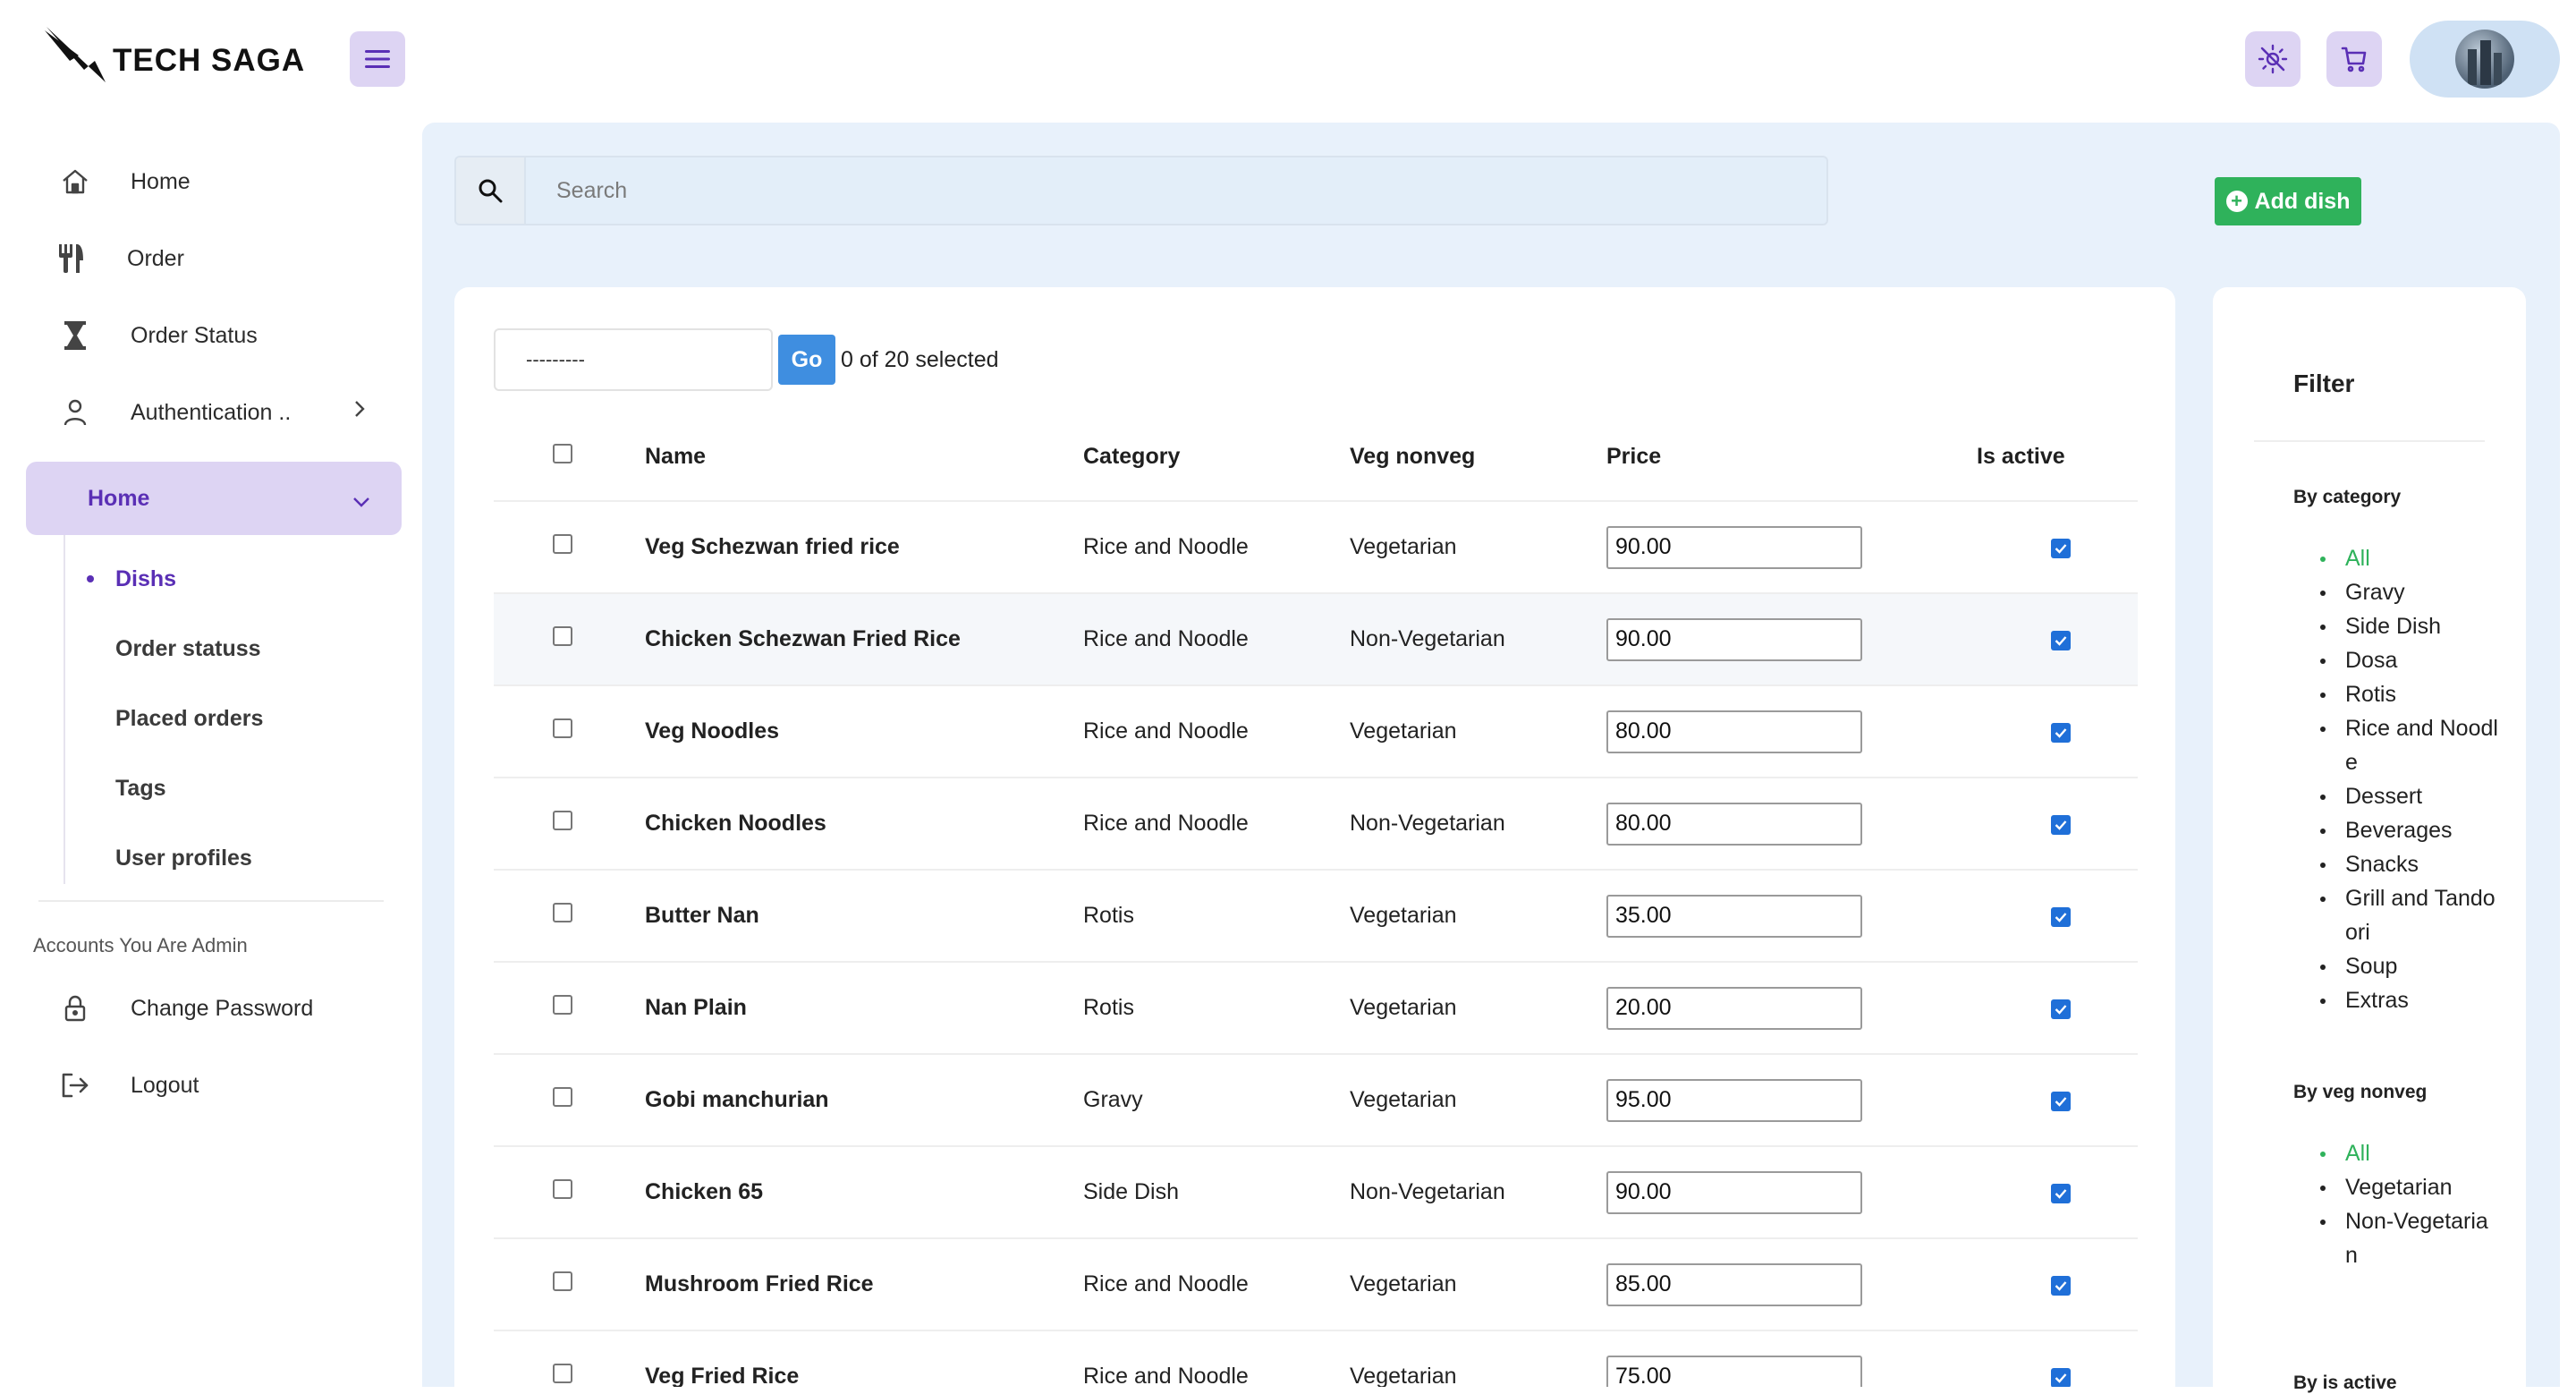 This screenshot has width=2576, height=1394. I want to click on dish-name: Chicken Schezwan Fried Rice, so click(863, 639).